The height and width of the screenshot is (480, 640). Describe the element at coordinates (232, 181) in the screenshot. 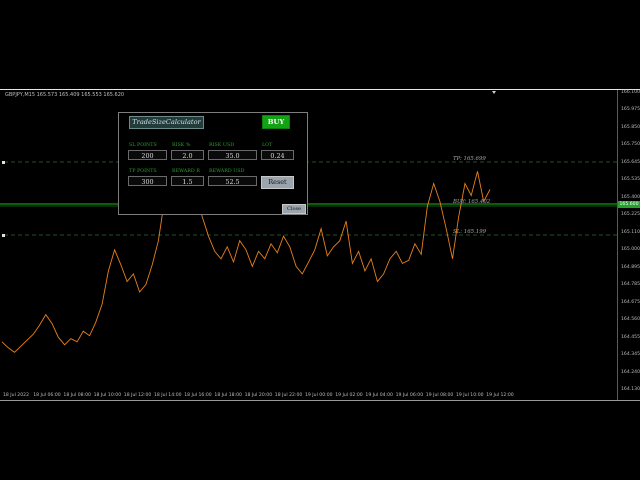

I see `reward-usd-field: 52.5` at that location.